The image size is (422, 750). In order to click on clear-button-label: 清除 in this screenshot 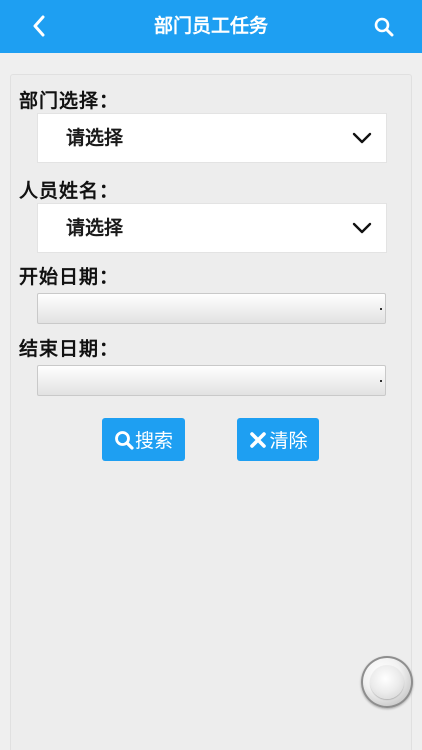, I will do `click(288, 441)`.